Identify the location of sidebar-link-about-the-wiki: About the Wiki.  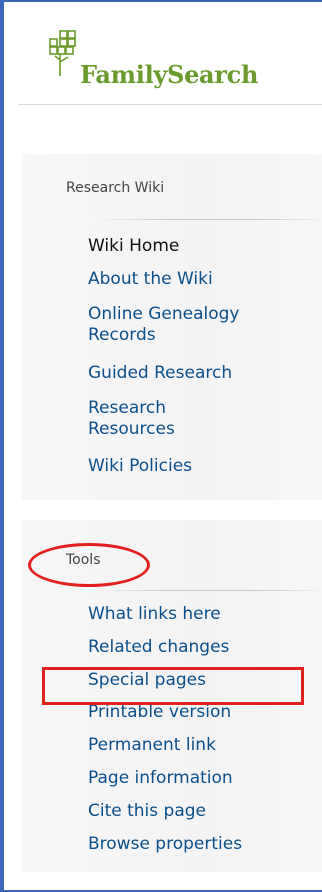
(150, 279).